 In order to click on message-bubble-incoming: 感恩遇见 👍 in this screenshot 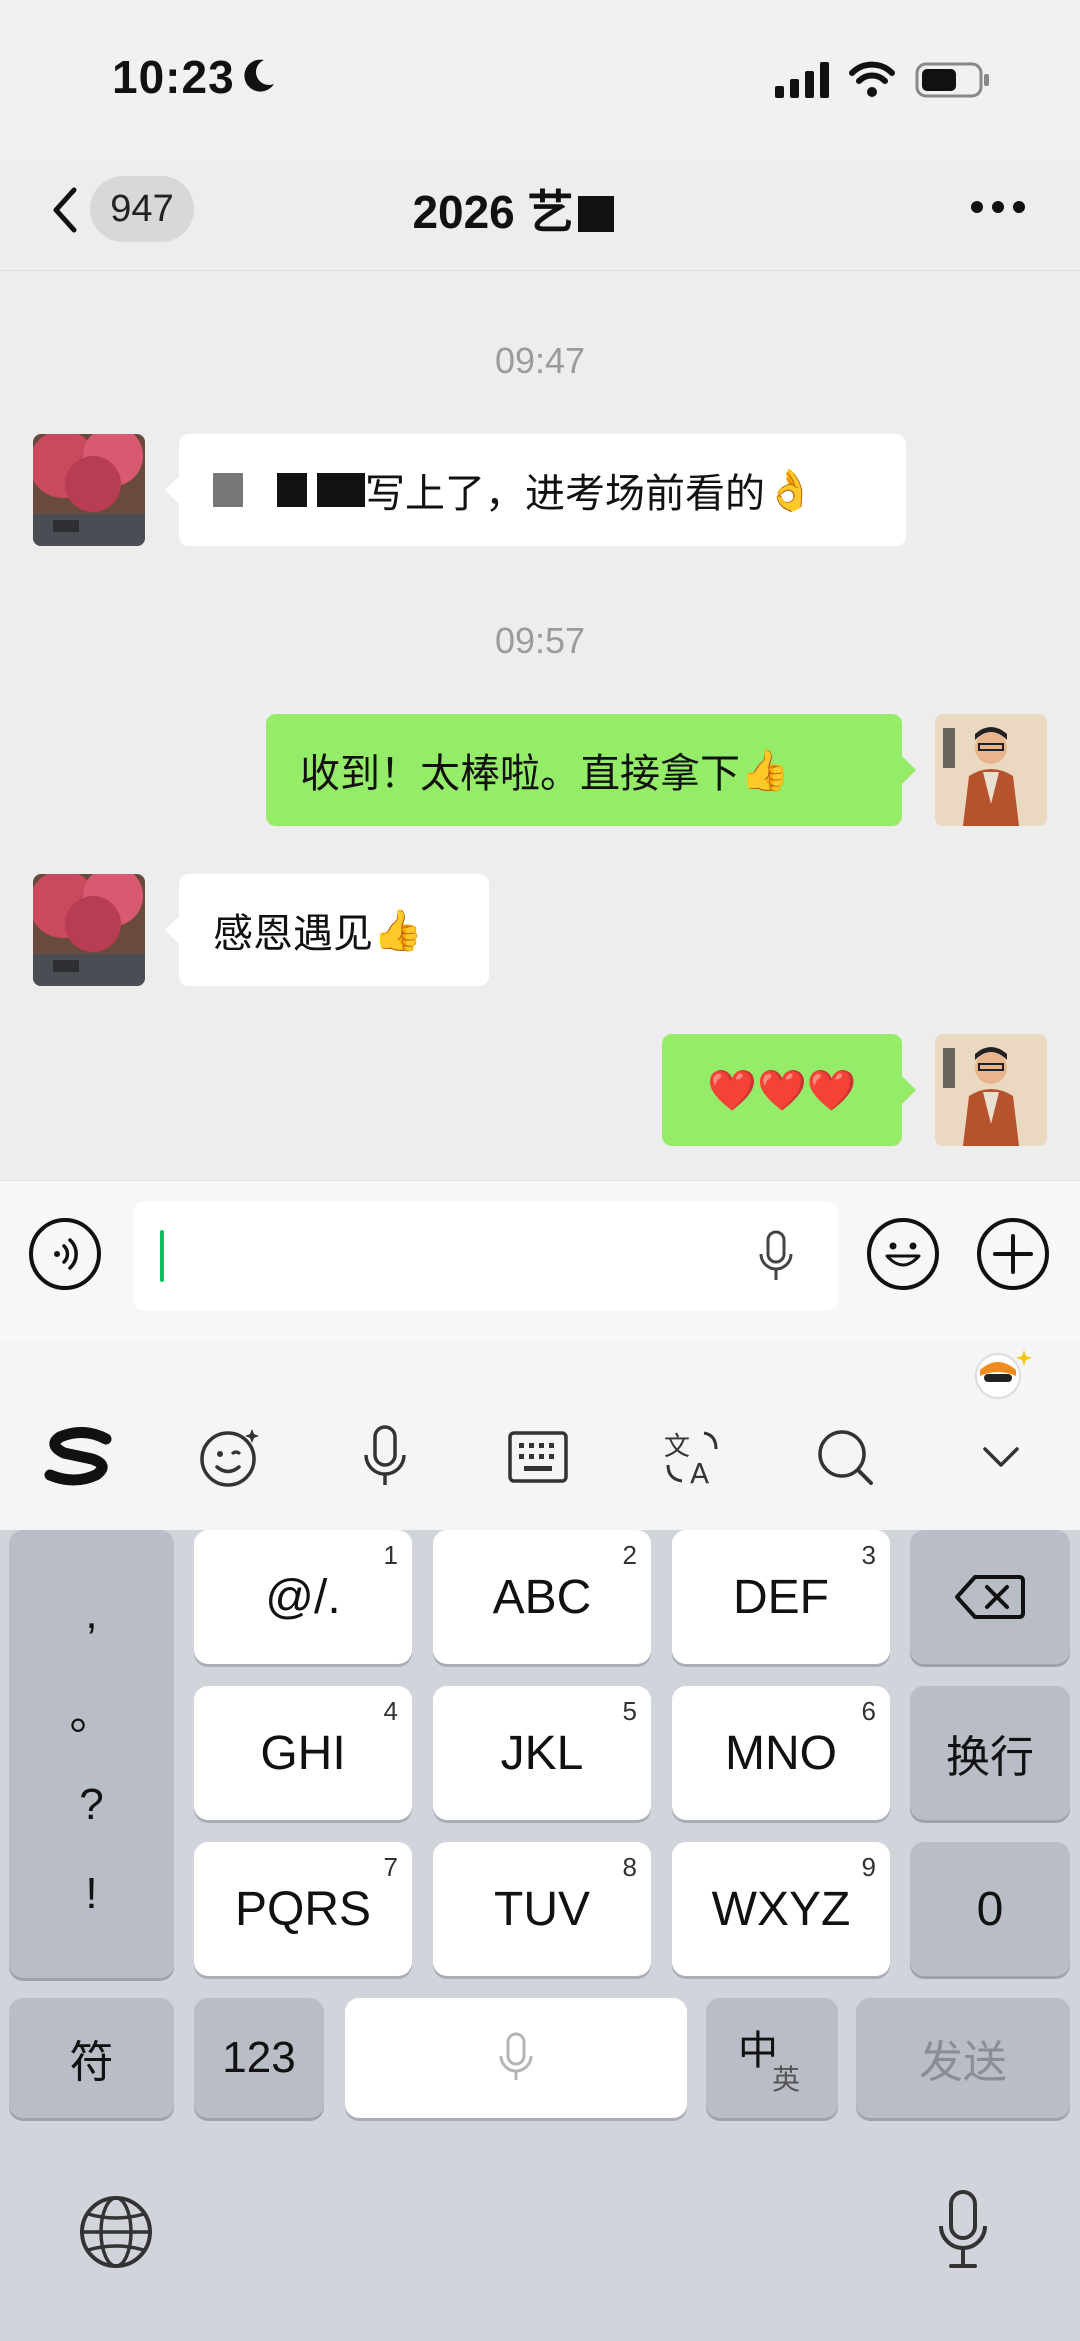, I will do `click(334, 930)`.